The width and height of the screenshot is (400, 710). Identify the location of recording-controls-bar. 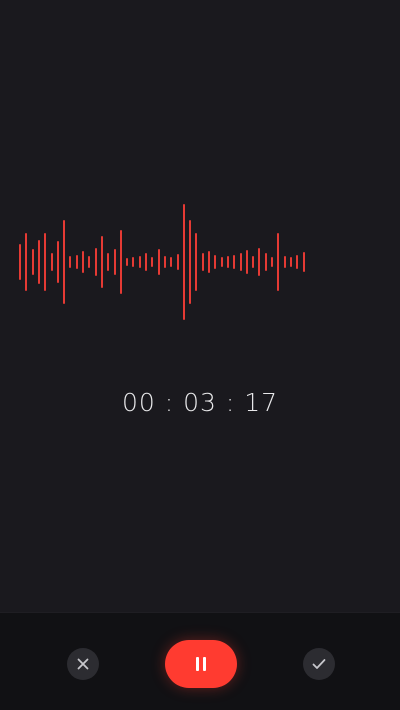
(200, 661).